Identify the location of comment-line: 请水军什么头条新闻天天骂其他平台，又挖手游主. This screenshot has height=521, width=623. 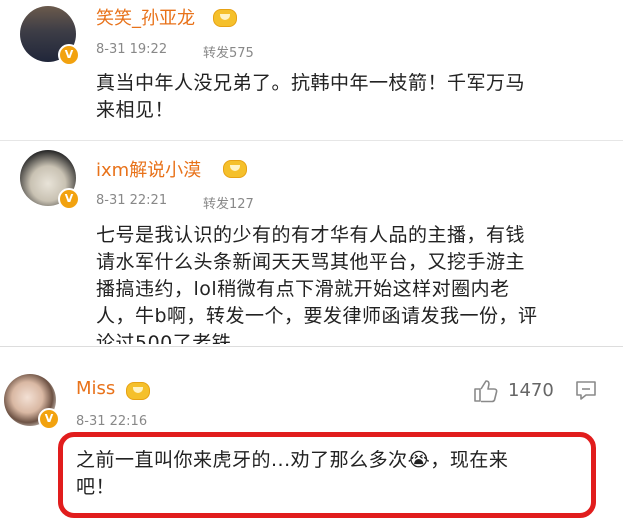
(311, 262).